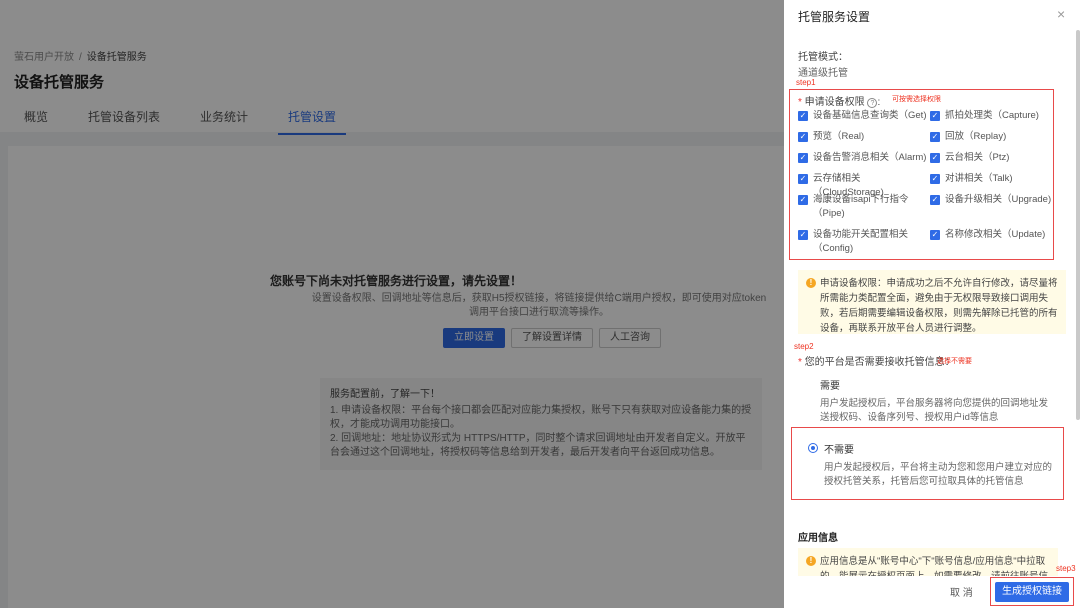 The width and height of the screenshot is (1080, 608). Describe the element at coordinates (1066, 568) in the screenshot. I see `step3-annotation: step3` at that location.